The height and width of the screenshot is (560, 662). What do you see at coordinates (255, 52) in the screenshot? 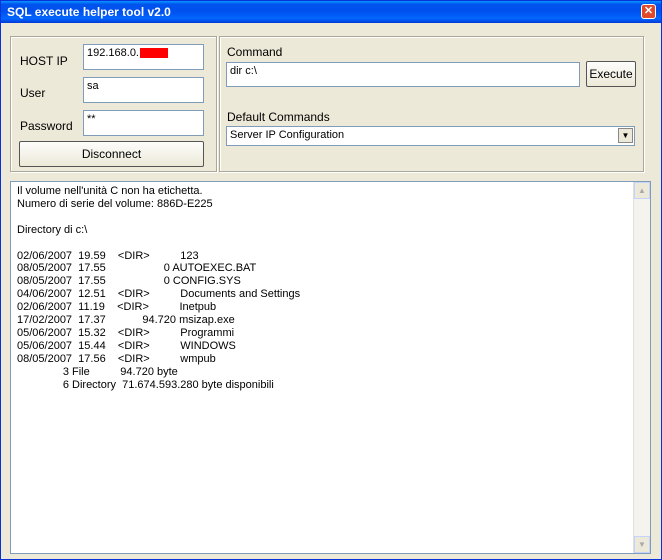
I see `command-label: Command` at bounding box center [255, 52].